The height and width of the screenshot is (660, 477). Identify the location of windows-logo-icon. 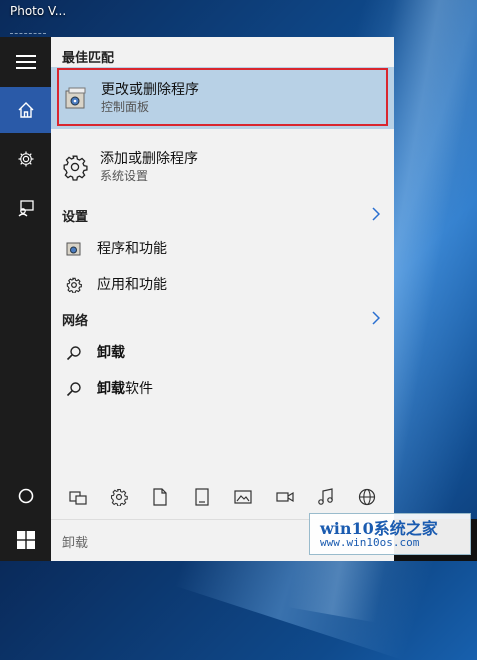
(25, 540).